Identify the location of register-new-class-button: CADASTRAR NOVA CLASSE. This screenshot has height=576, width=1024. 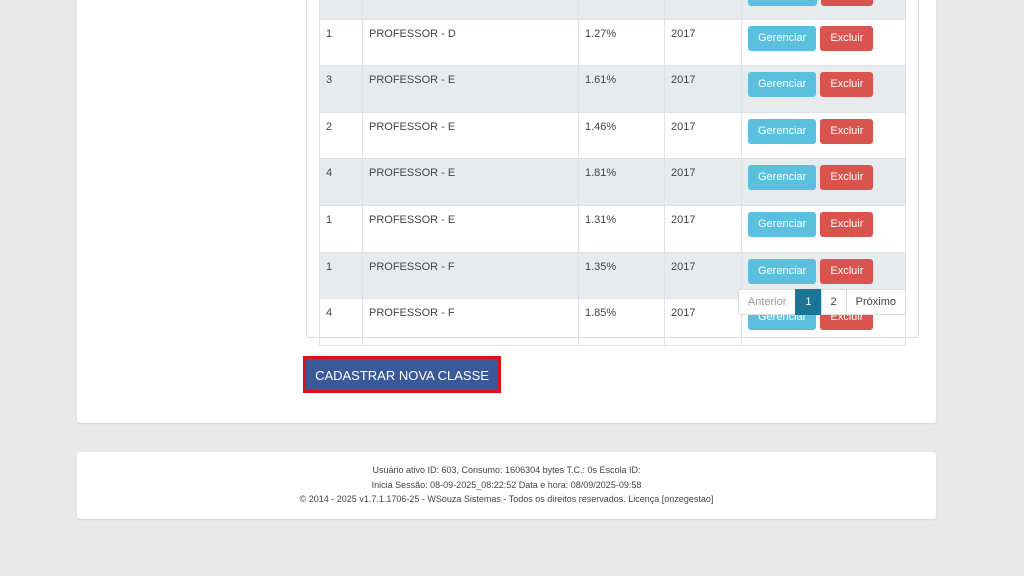
(402, 374).